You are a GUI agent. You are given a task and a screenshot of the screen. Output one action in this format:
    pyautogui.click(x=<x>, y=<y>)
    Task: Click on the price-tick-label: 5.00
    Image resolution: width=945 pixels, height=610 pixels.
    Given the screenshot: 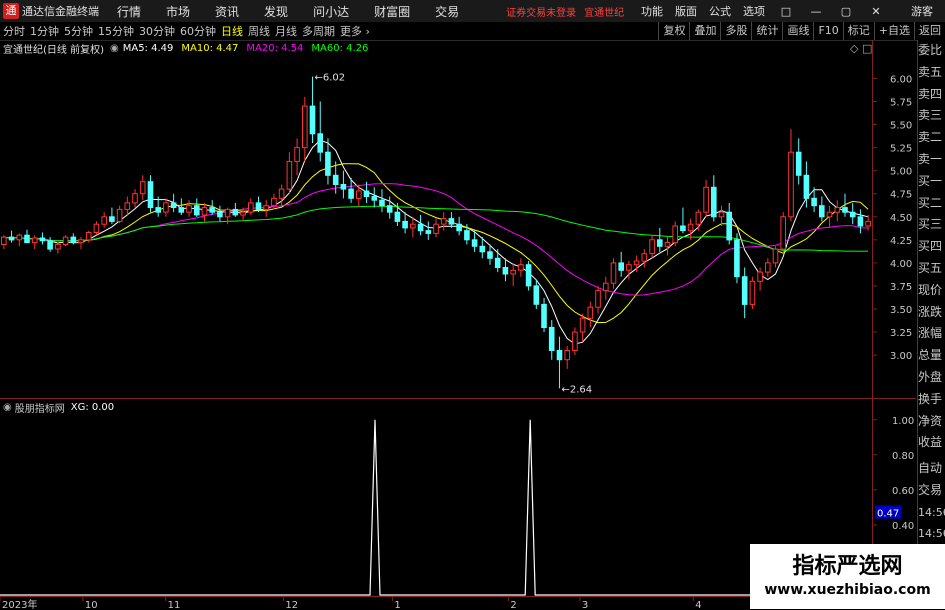 What is the action you would take?
    pyautogui.click(x=901, y=172)
    